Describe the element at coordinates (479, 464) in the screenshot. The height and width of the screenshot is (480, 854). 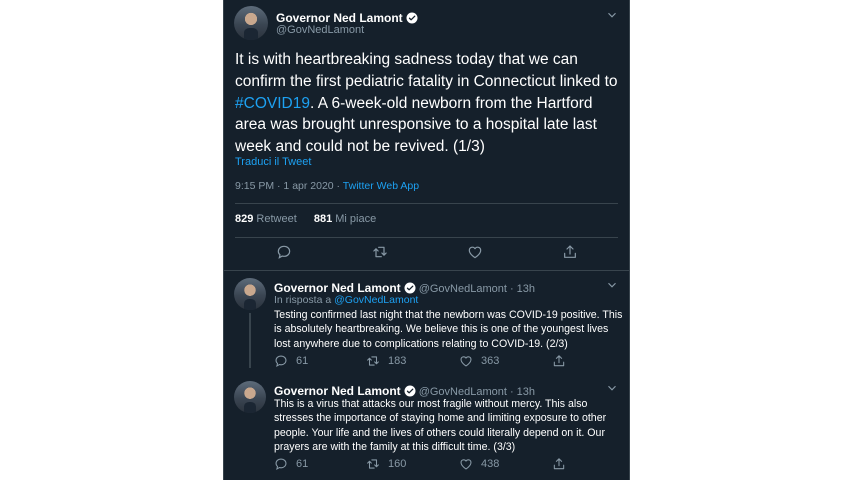
I see `like-action: 438` at that location.